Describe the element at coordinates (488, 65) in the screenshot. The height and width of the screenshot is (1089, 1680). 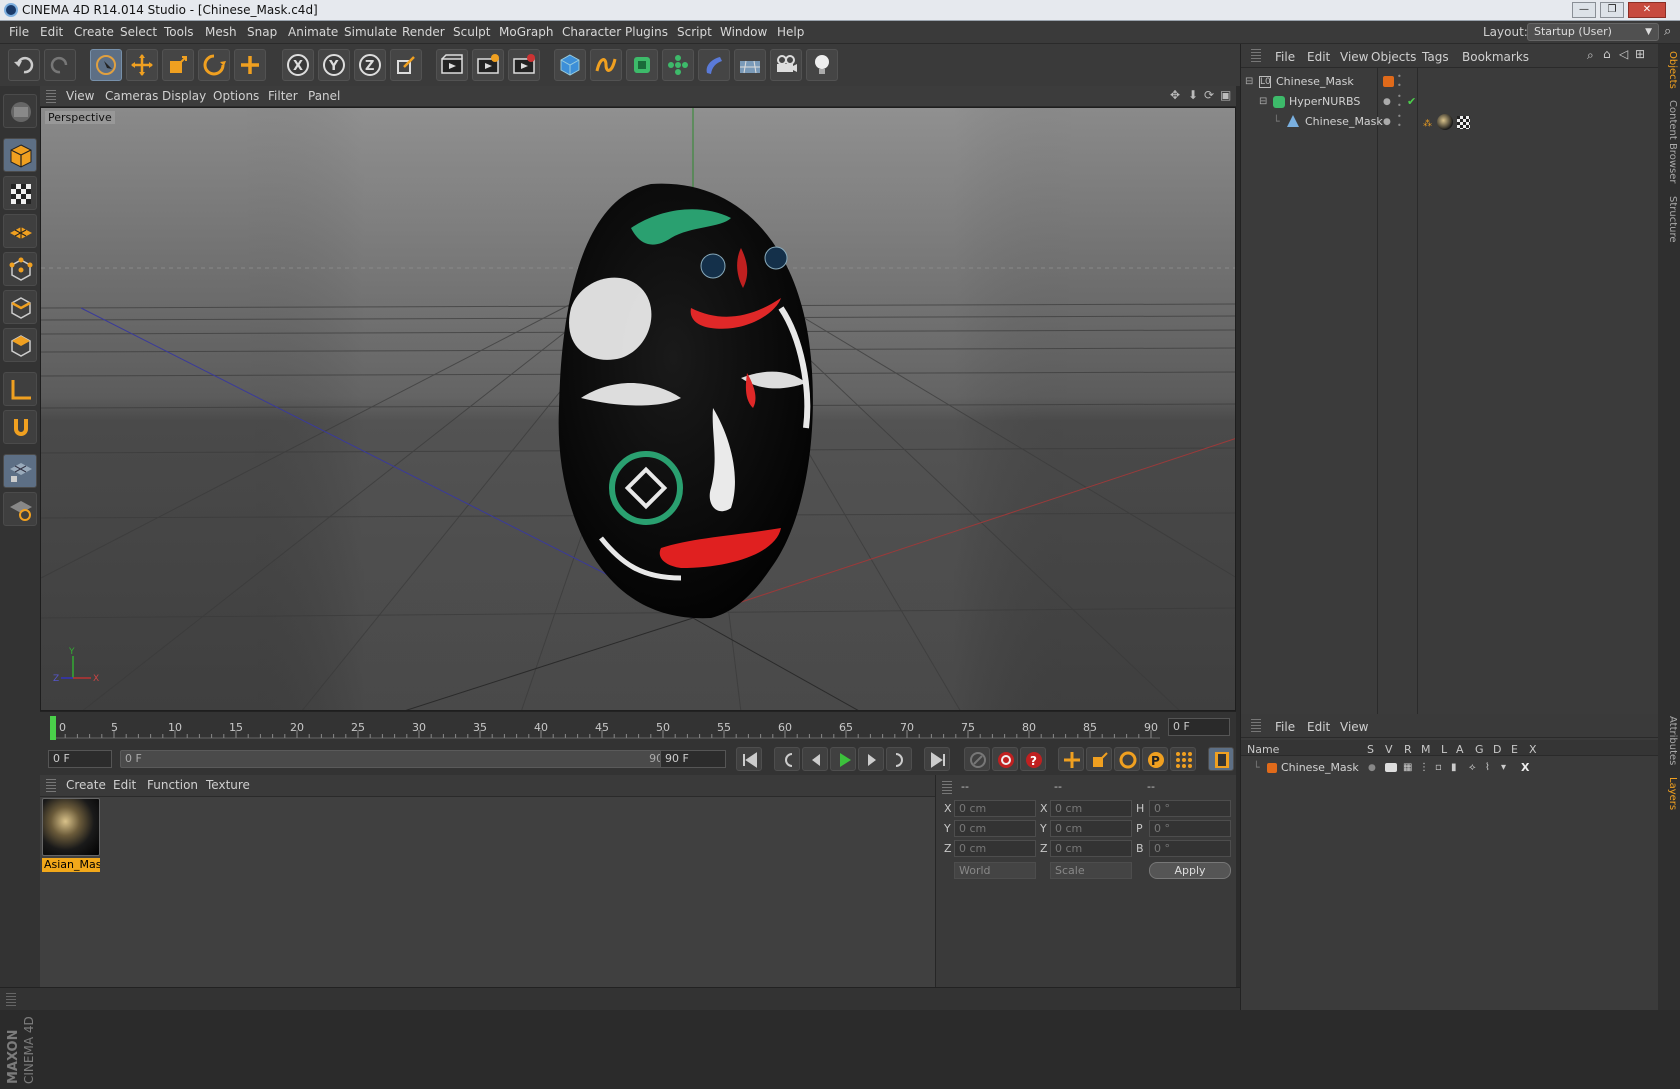
I see `render-picture-viewer-icon` at that location.